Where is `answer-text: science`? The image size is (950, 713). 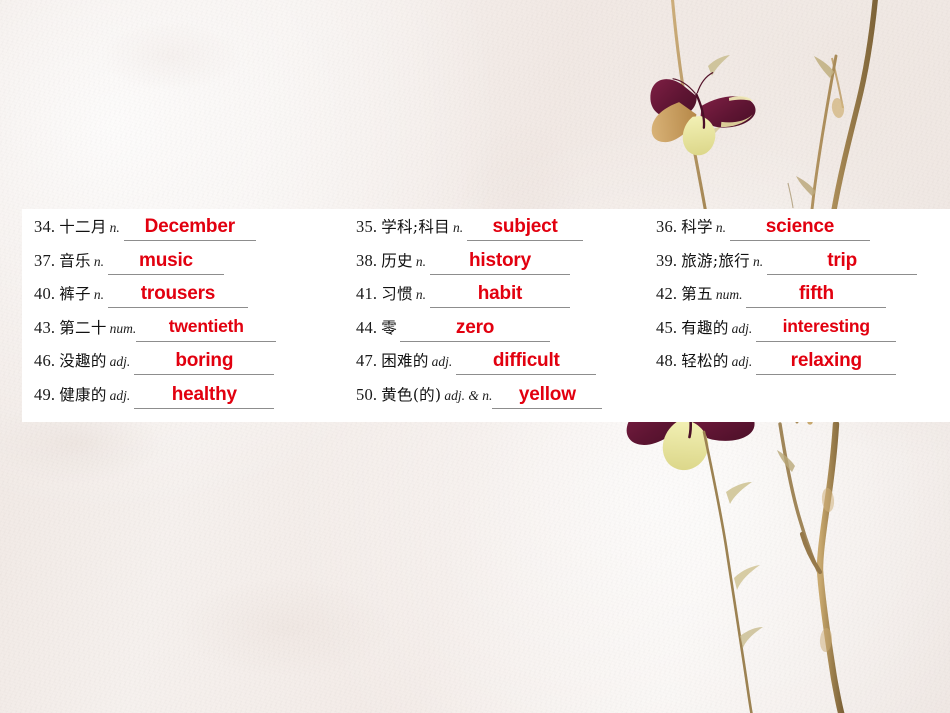
answer-text: science is located at coordinates (800, 226).